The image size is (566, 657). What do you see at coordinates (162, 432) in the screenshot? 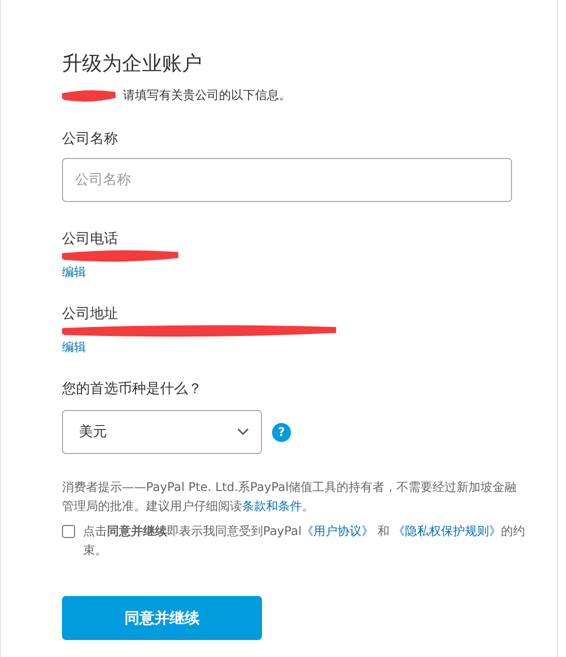
I see `currency-select: 美元` at bounding box center [162, 432].